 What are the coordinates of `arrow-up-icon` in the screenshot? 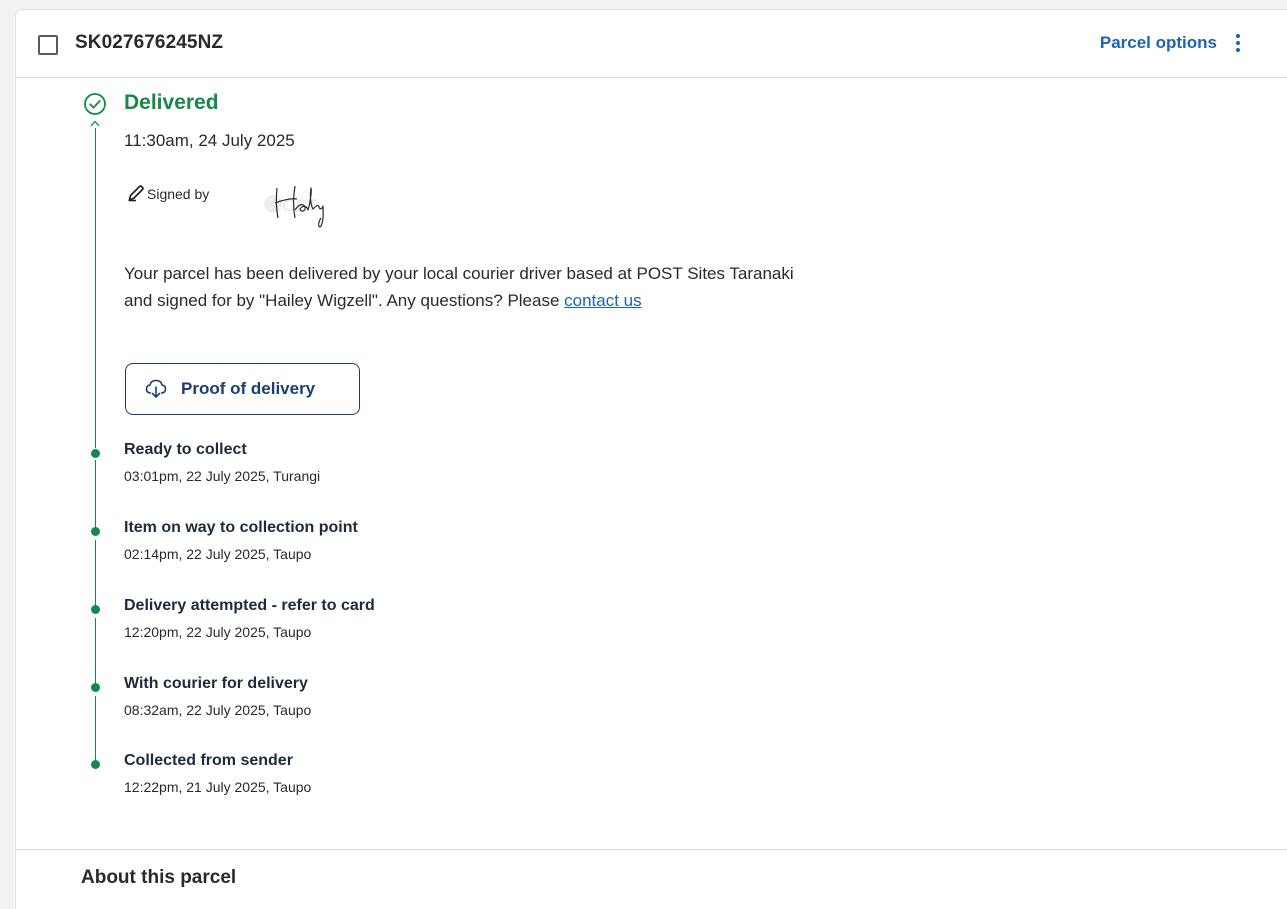 It's located at (95, 123).